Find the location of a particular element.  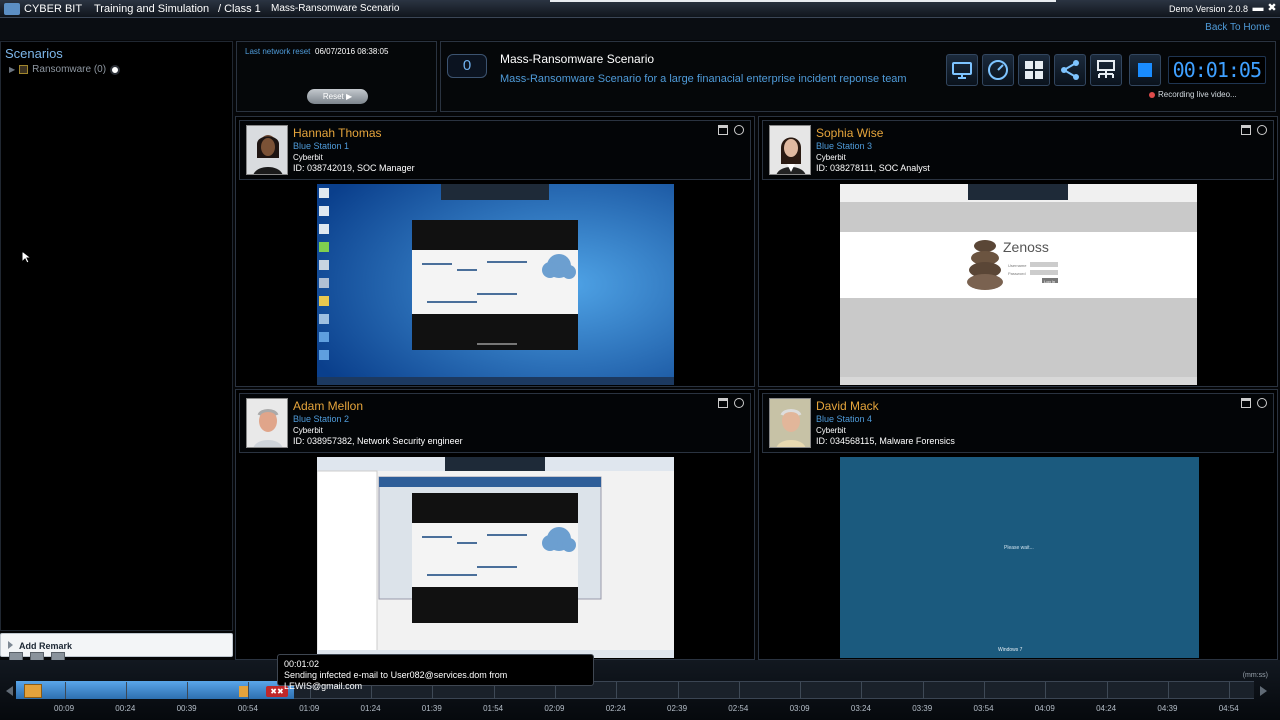

station-screen: Please wait... Windows 7 is located at coordinates (1019, 557).